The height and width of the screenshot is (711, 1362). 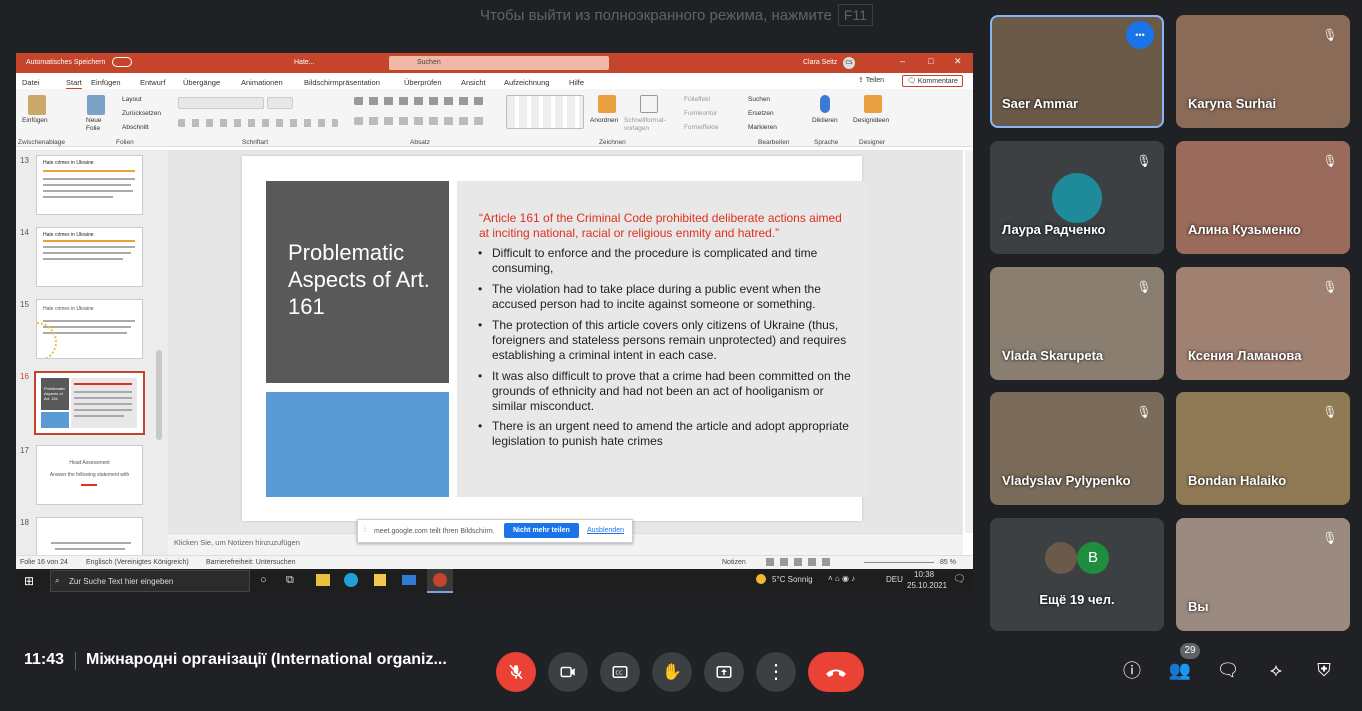 I want to click on task-view-icon: ⧉, so click(x=290, y=580).